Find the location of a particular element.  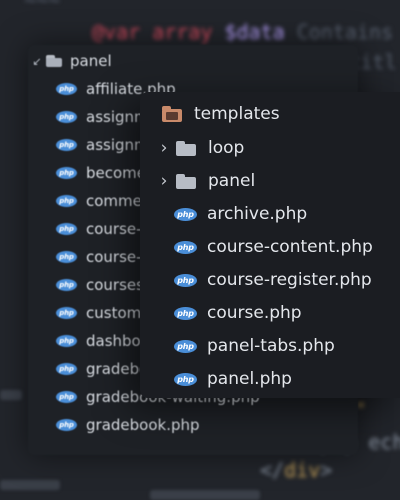

folder-open-icon is located at coordinates (54, 61).